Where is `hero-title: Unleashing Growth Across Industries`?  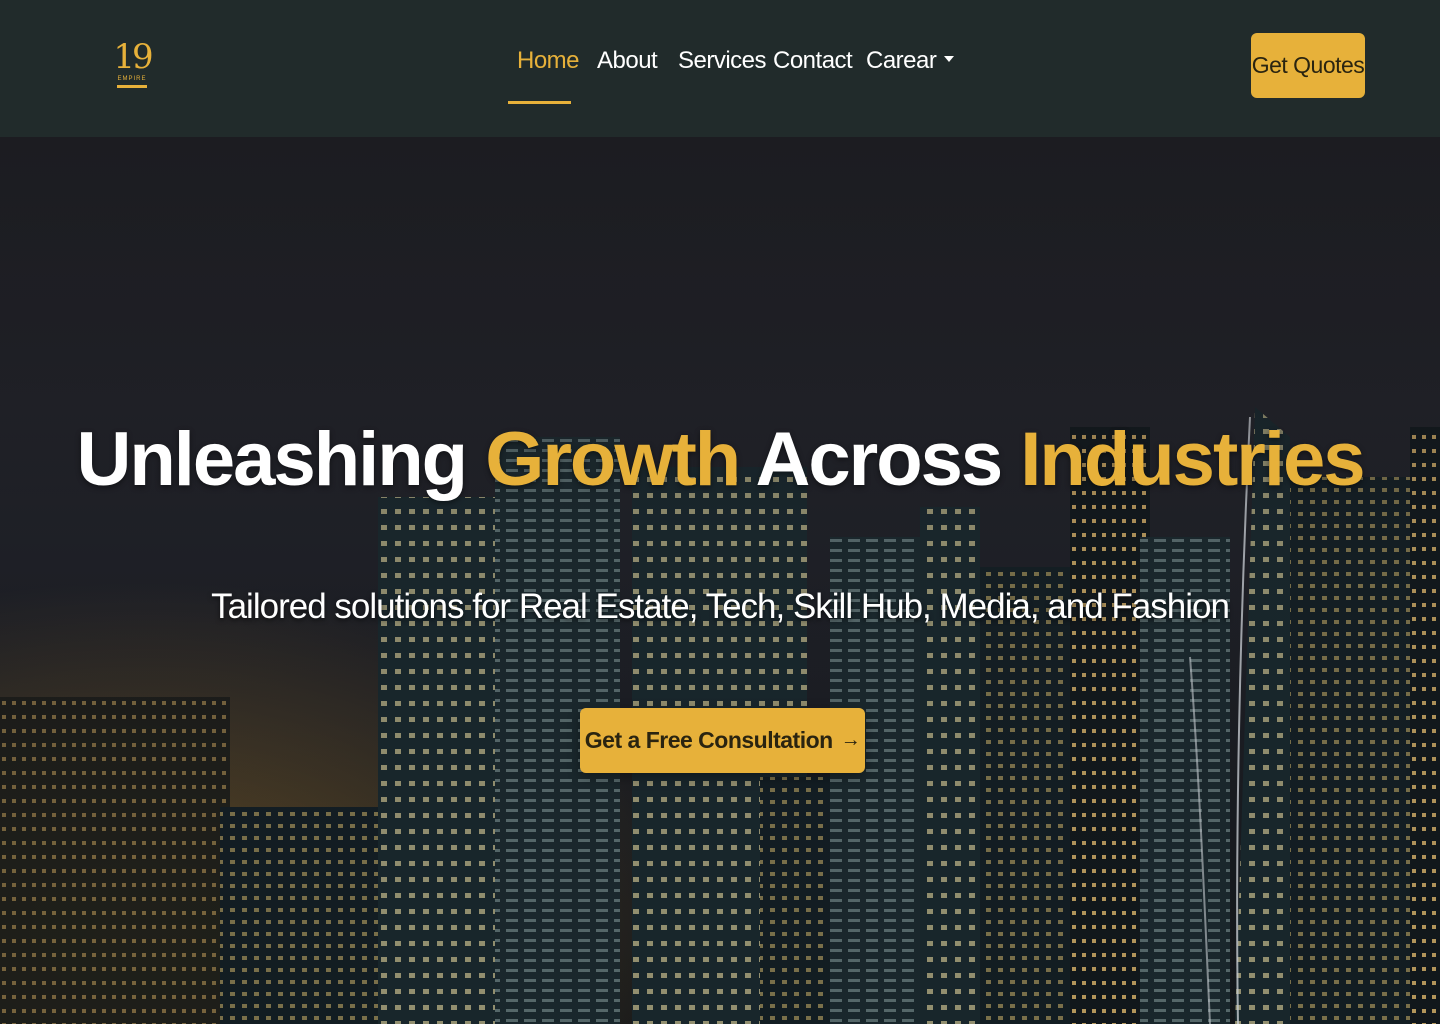
hero-title: Unleashing Growth Across Industries is located at coordinates (720, 460).